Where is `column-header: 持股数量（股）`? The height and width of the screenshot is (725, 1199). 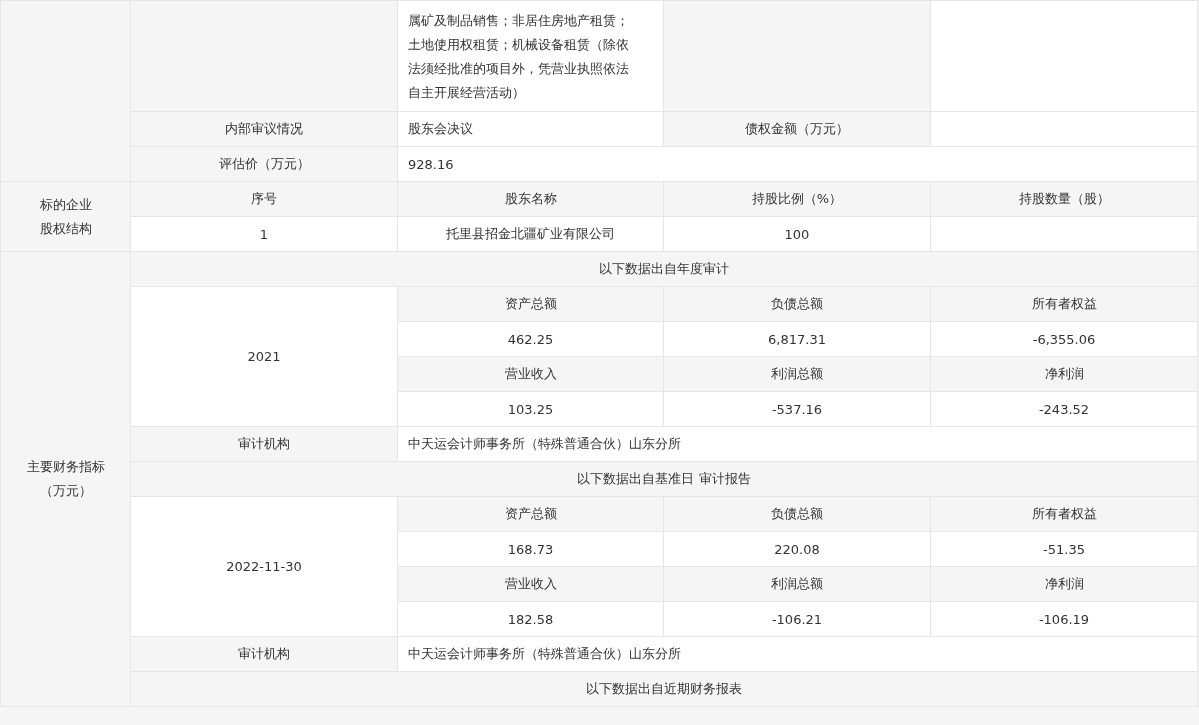
column-header: 持股数量（股） is located at coordinates (1064, 199).